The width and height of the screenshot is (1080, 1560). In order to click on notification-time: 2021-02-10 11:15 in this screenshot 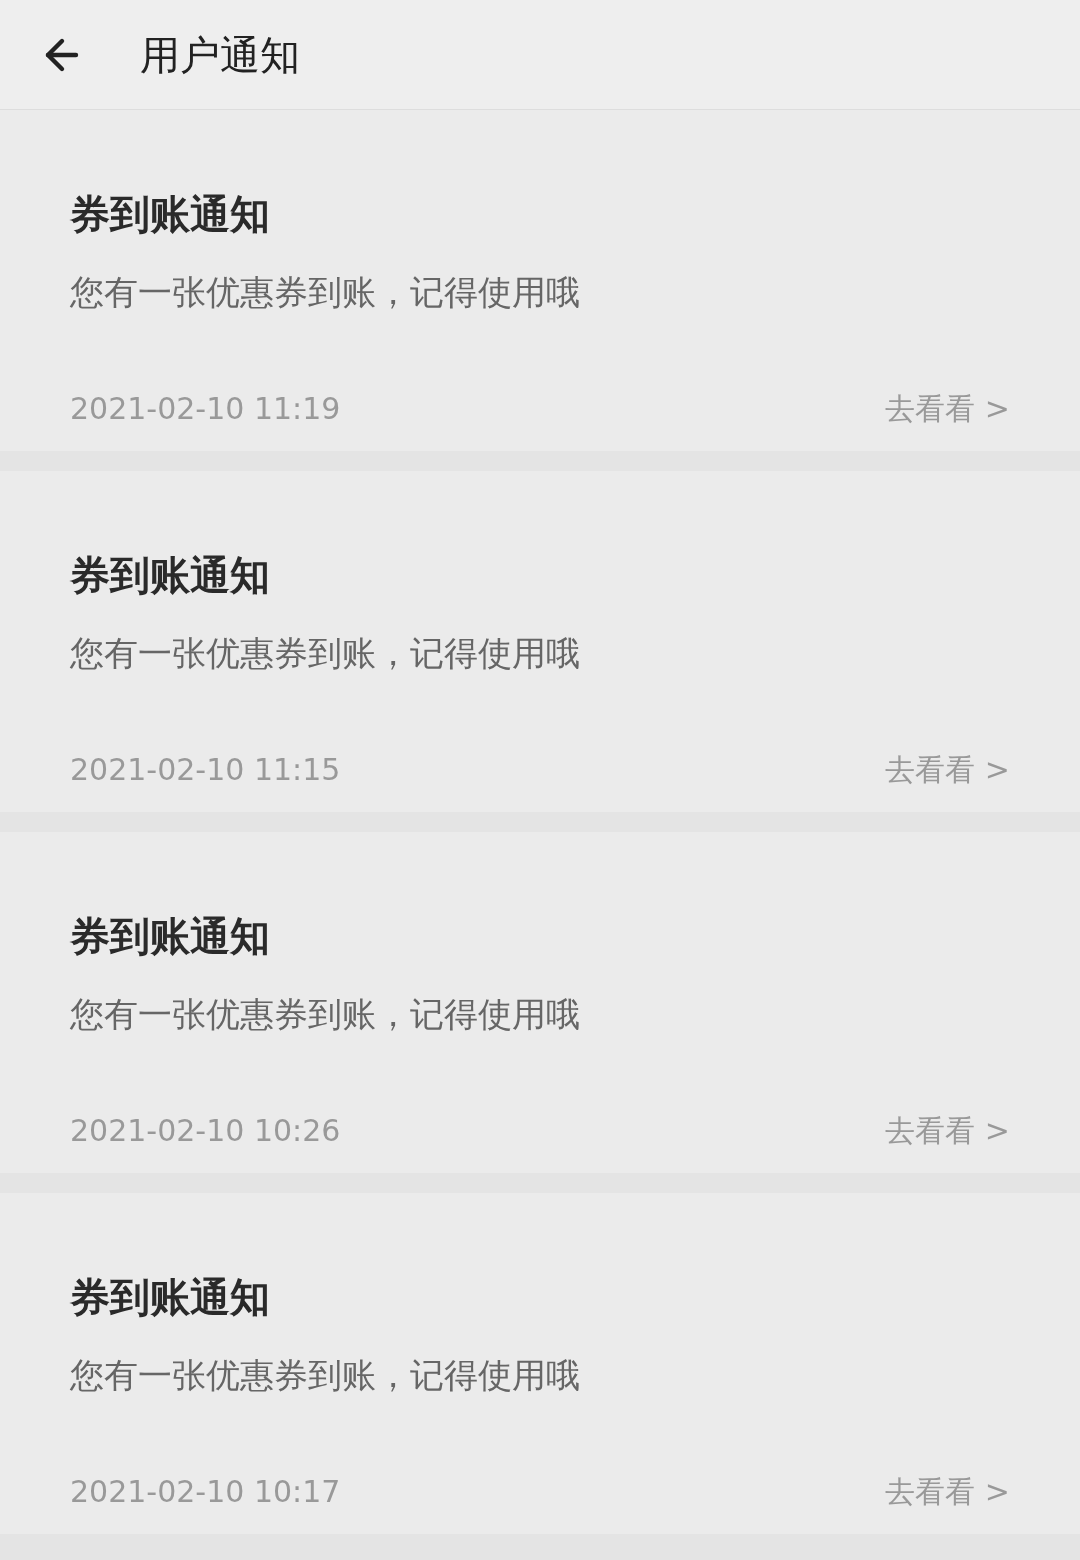, I will do `click(205, 770)`.